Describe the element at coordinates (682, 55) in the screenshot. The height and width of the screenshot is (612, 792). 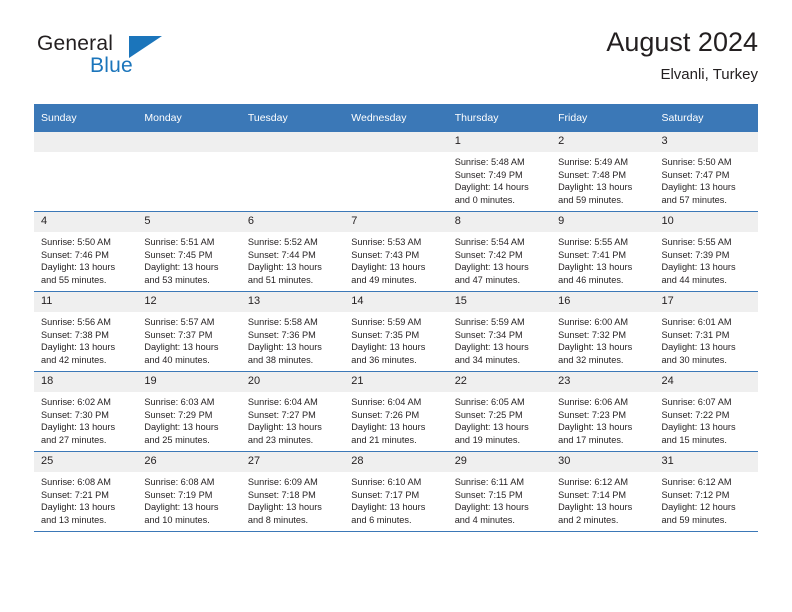
I see `title-block: August 2024 Elvanli, Turkey` at that location.